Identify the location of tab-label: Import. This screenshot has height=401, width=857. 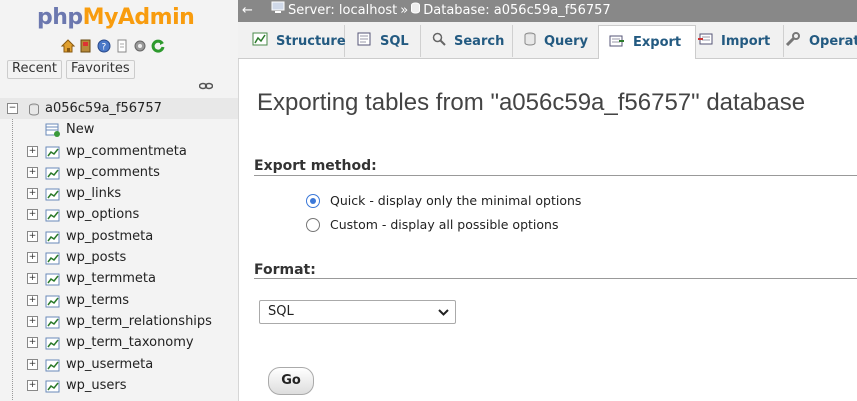
(746, 41).